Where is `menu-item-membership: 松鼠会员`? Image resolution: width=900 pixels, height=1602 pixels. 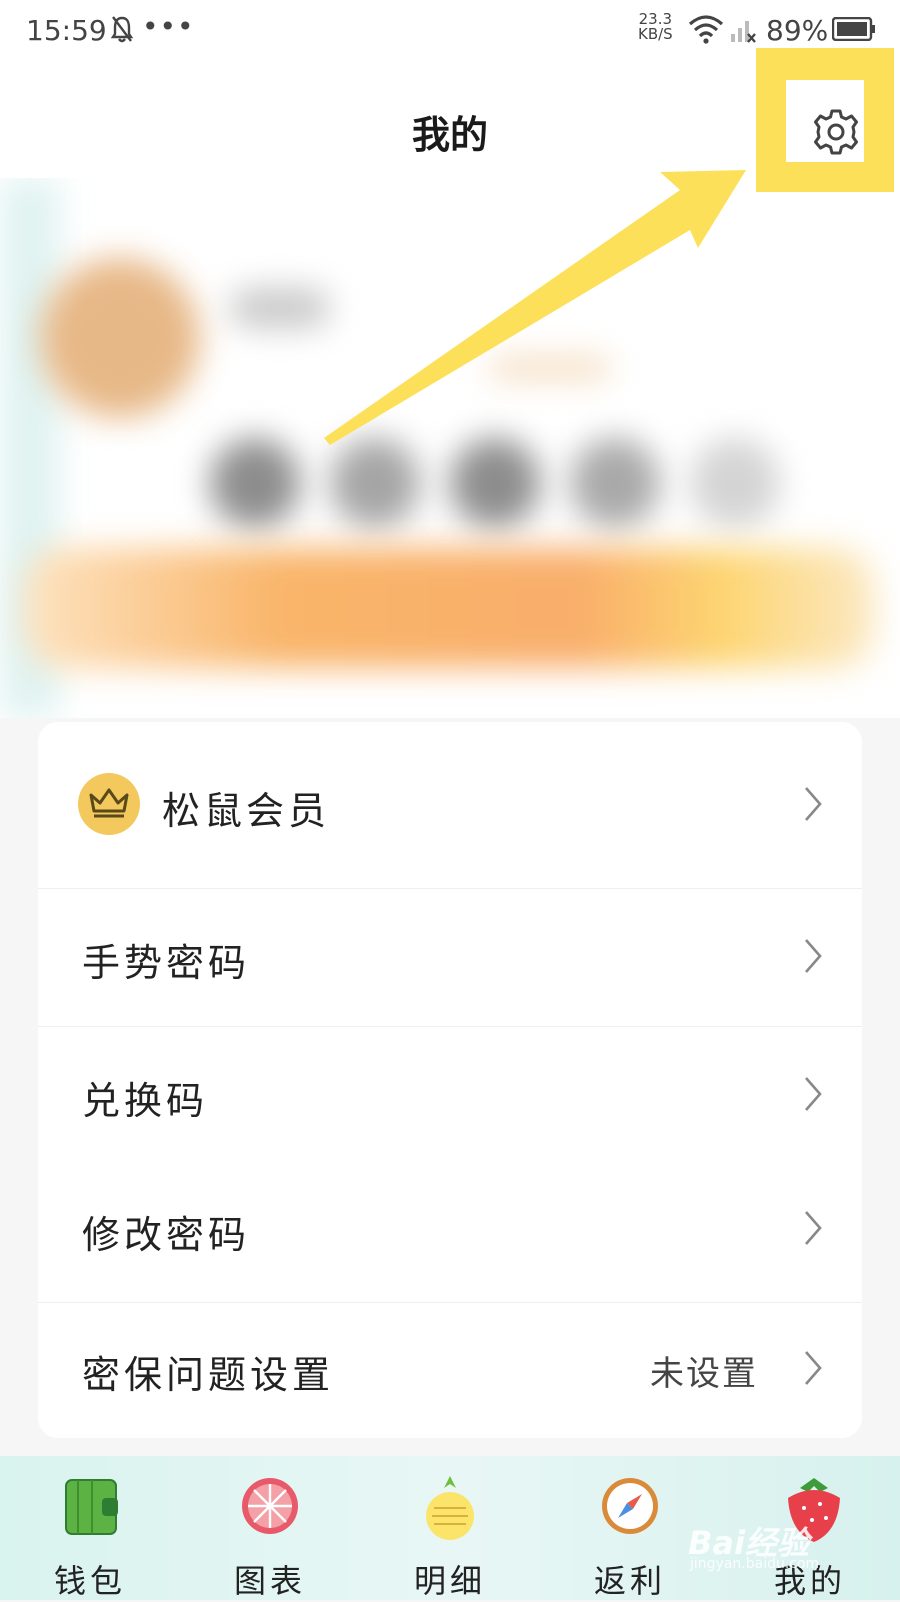
menu-item-membership: 松鼠会员 is located at coordinates (450, 805).